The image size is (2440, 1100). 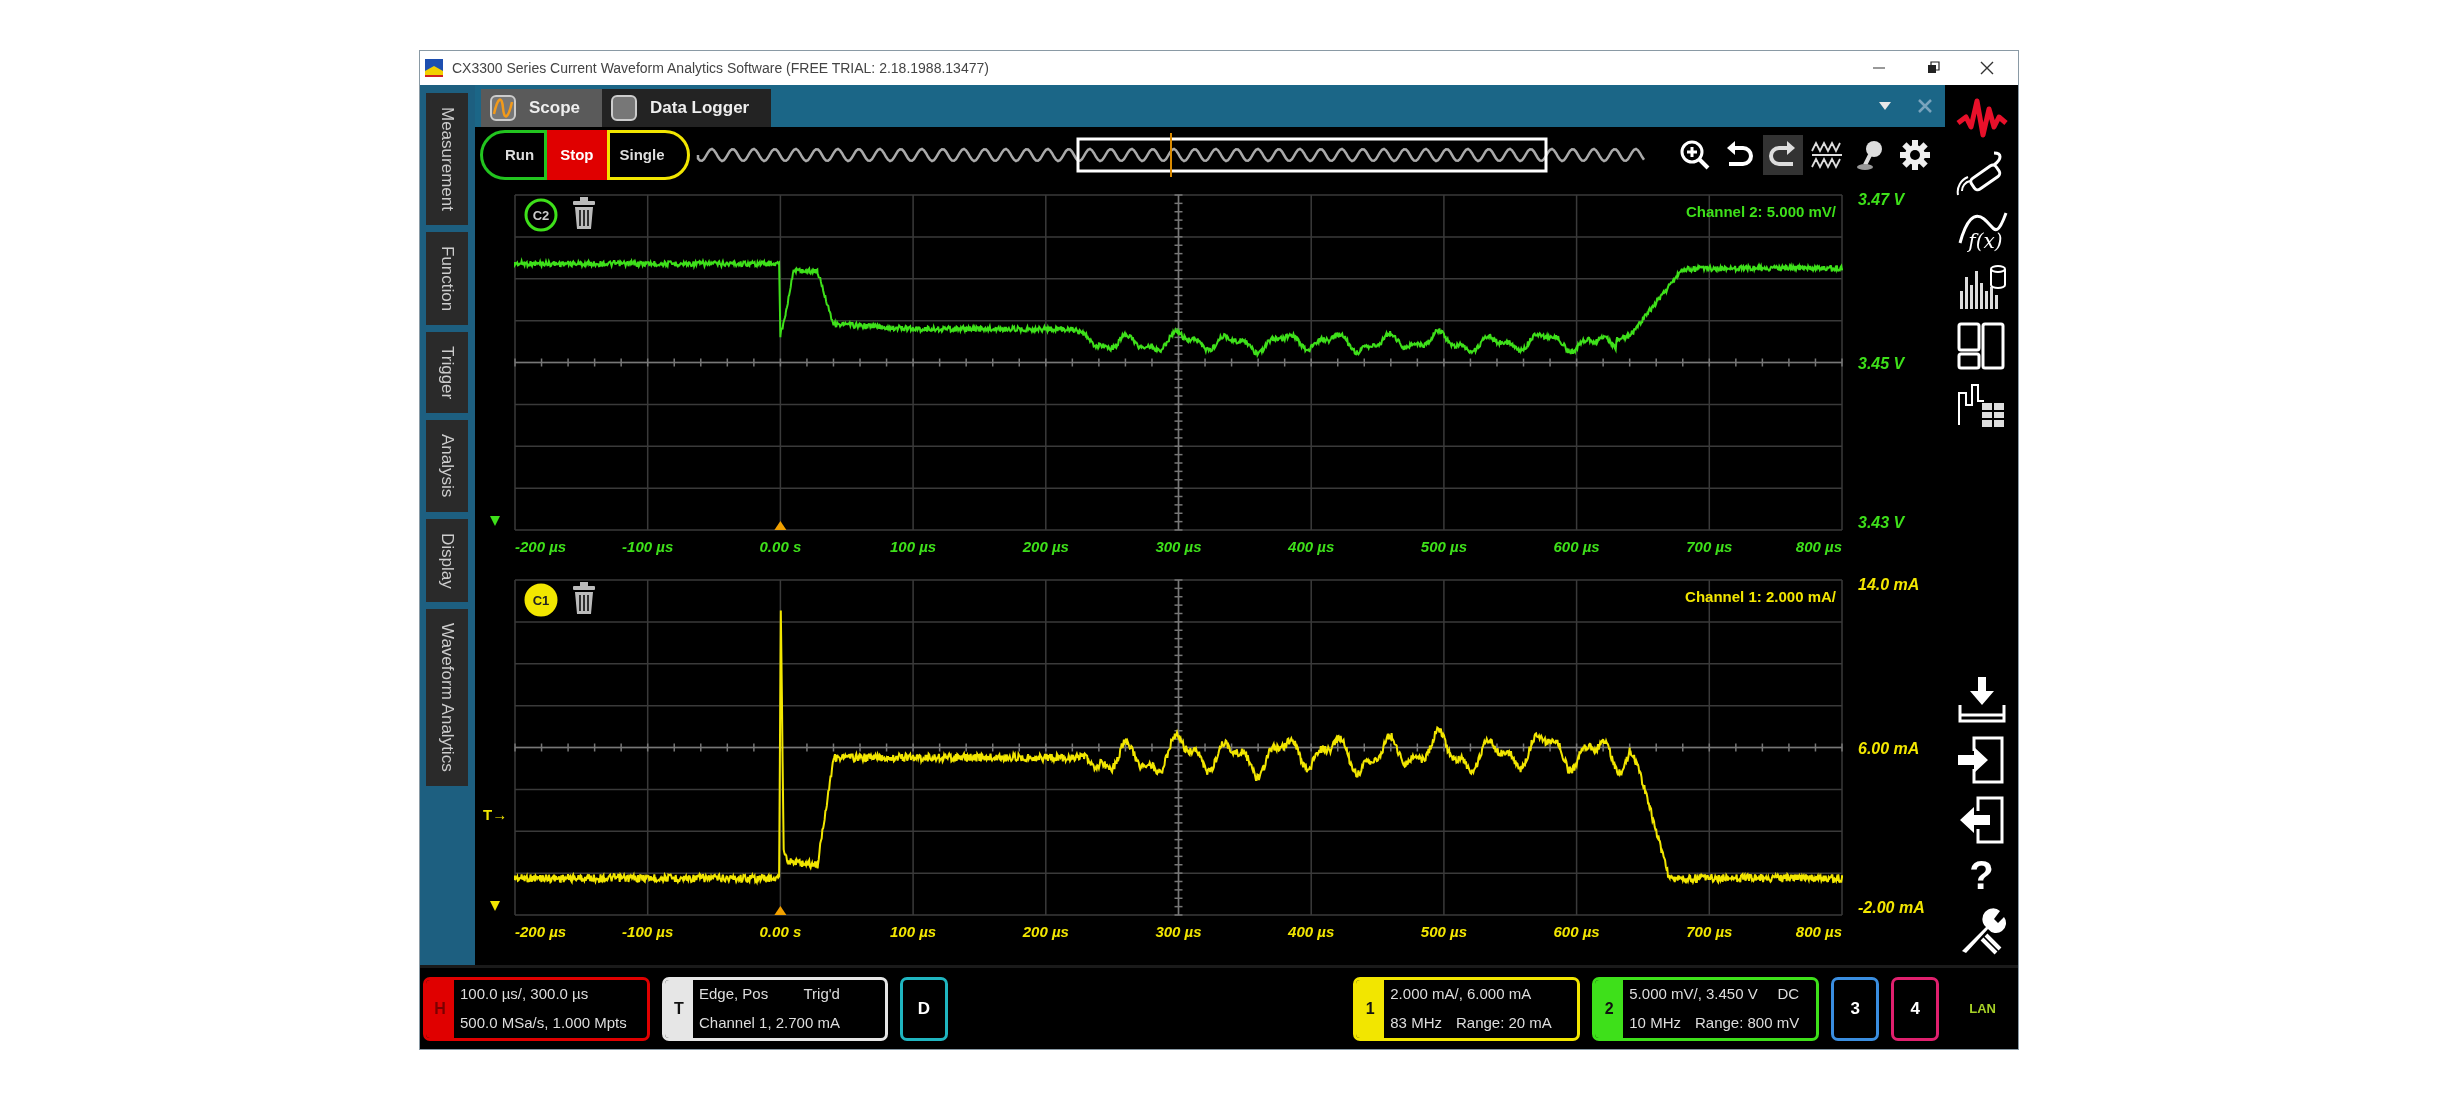 What do you see at coordinates (577, 155) in the screenshot?
I see `run-control-button: Stop` at bounding box center [577, 155].